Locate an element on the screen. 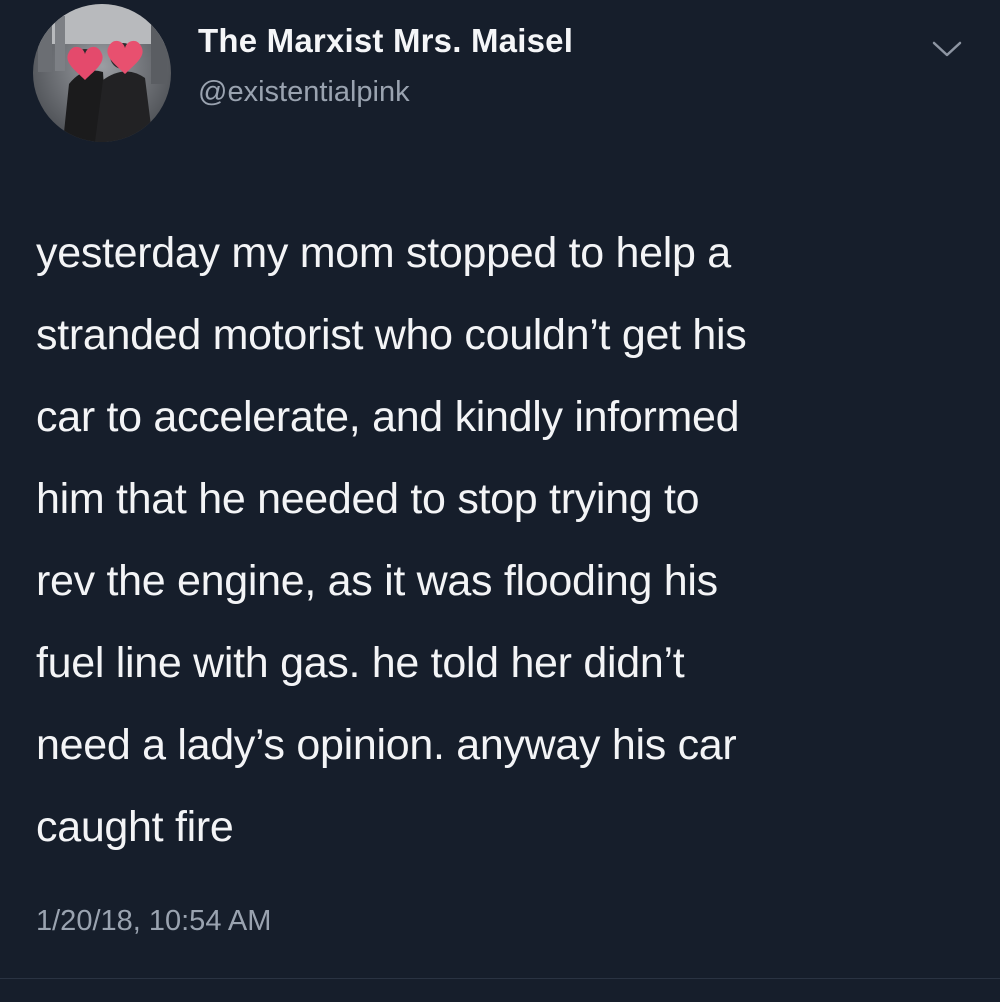  divider is located at coordinates (500, 978).